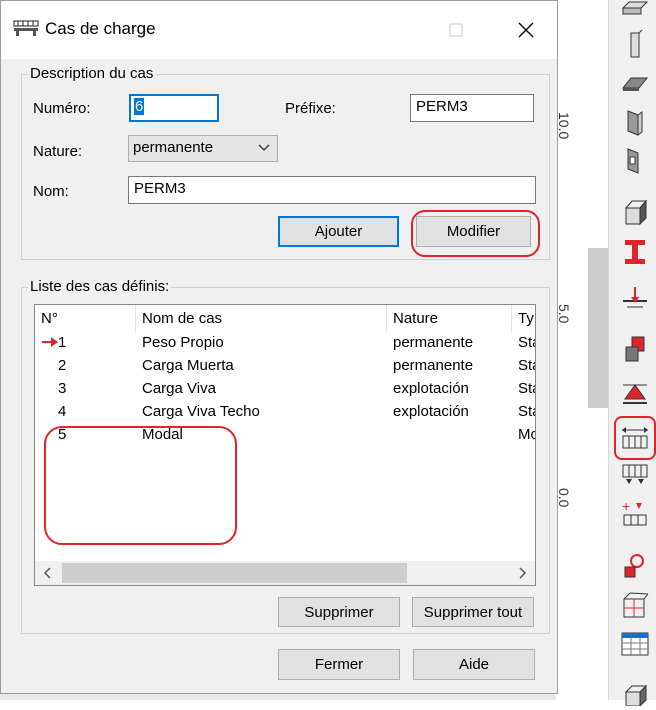 This screenshot has width=656, height=710. What do you see at coordinates (62, 108) in the screenshot?
I see `numero-label: Numéro:` at bounding box center [62, 108].